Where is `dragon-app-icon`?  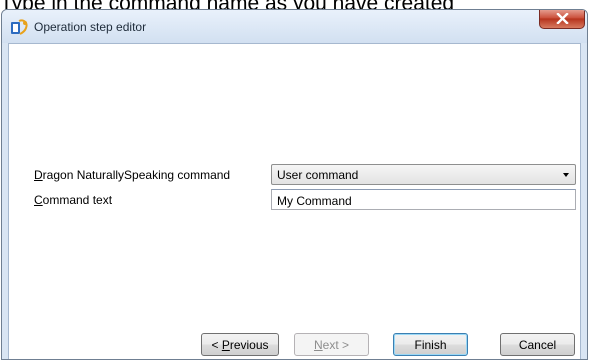
dragon-app-icon is located at coordinates (19, 27).